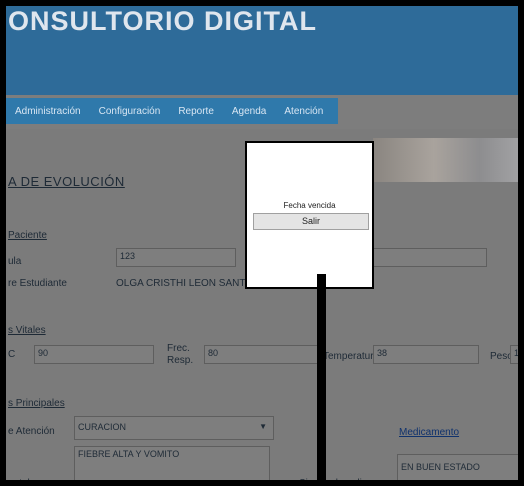 This screenshot has height=486, width=524. Describe the element at coordinates (37, 283) in the screenshot. I see `student-name-label: re Estudiante` at that location.